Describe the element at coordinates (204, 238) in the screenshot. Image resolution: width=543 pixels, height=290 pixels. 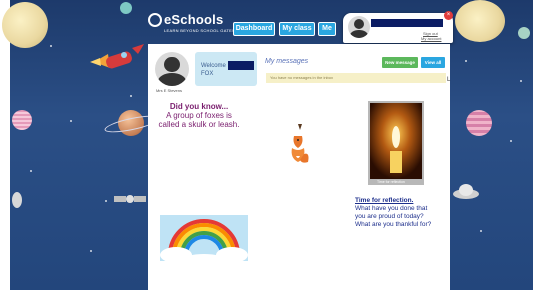
I see `rainbow-image` at that location.